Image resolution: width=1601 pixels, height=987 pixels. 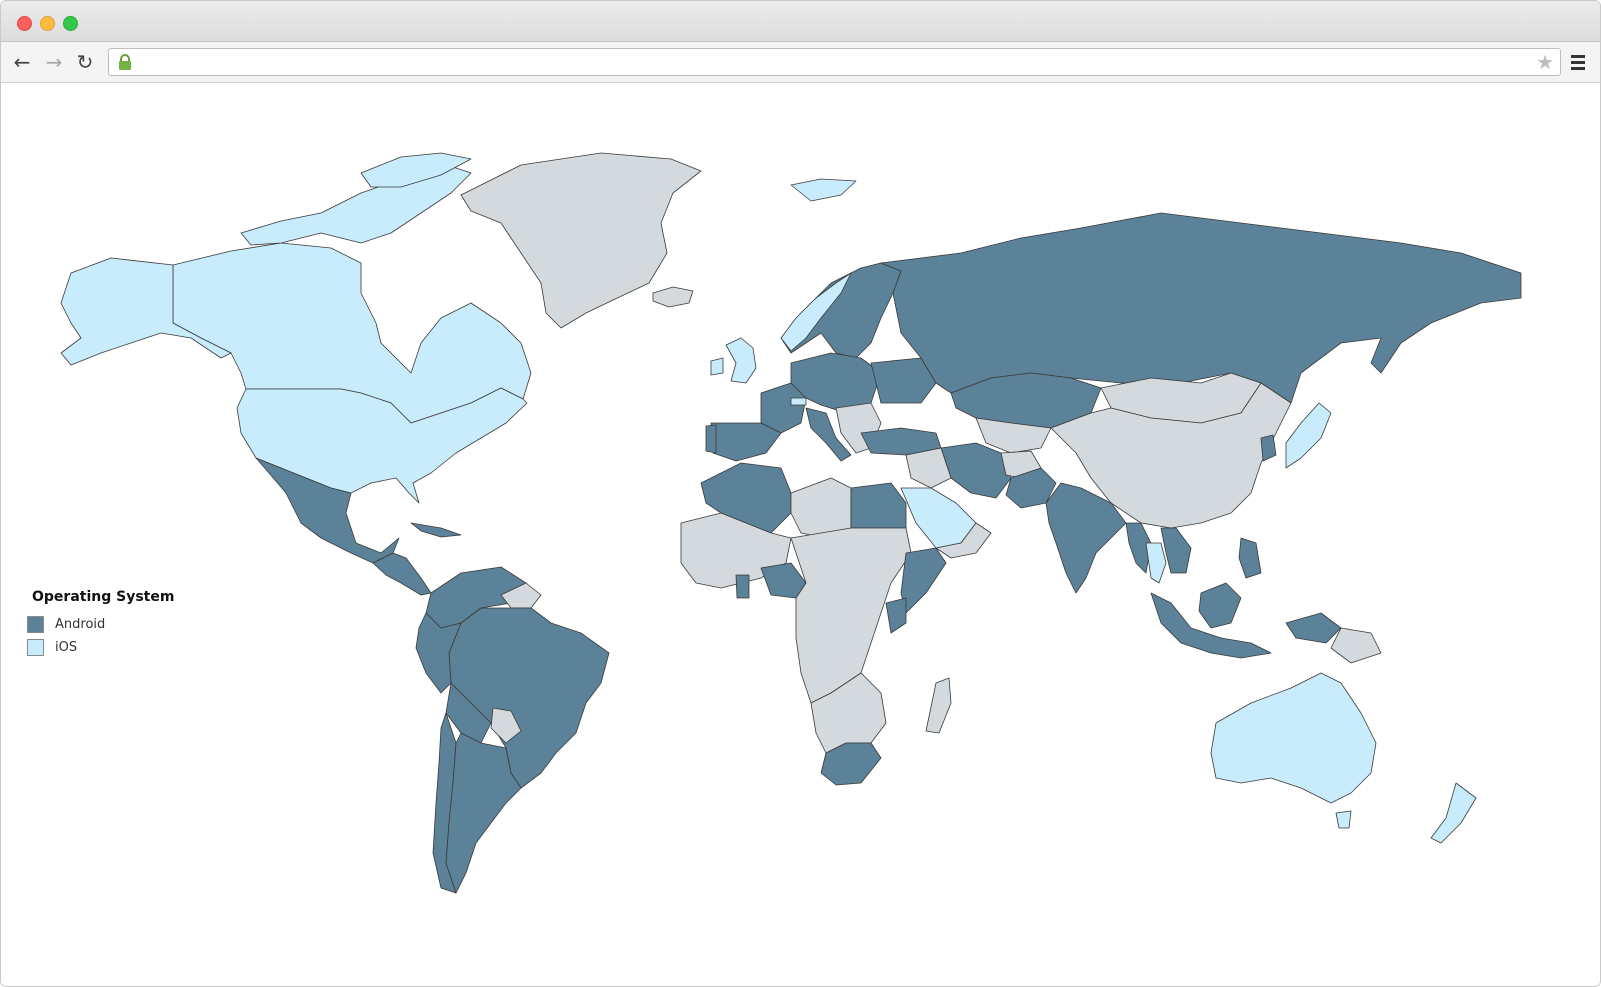 I want to click on country-kenya, so click(x=896, y=615).